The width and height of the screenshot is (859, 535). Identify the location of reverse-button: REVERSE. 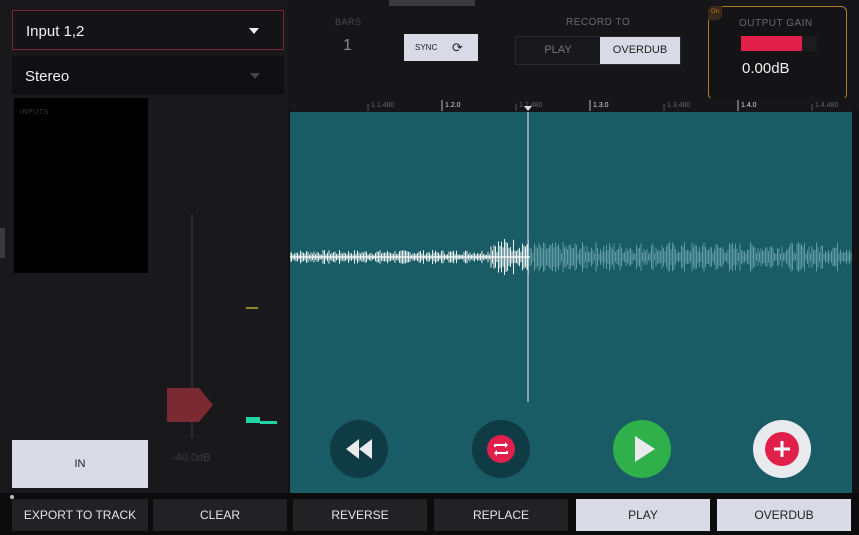
(360, 515).